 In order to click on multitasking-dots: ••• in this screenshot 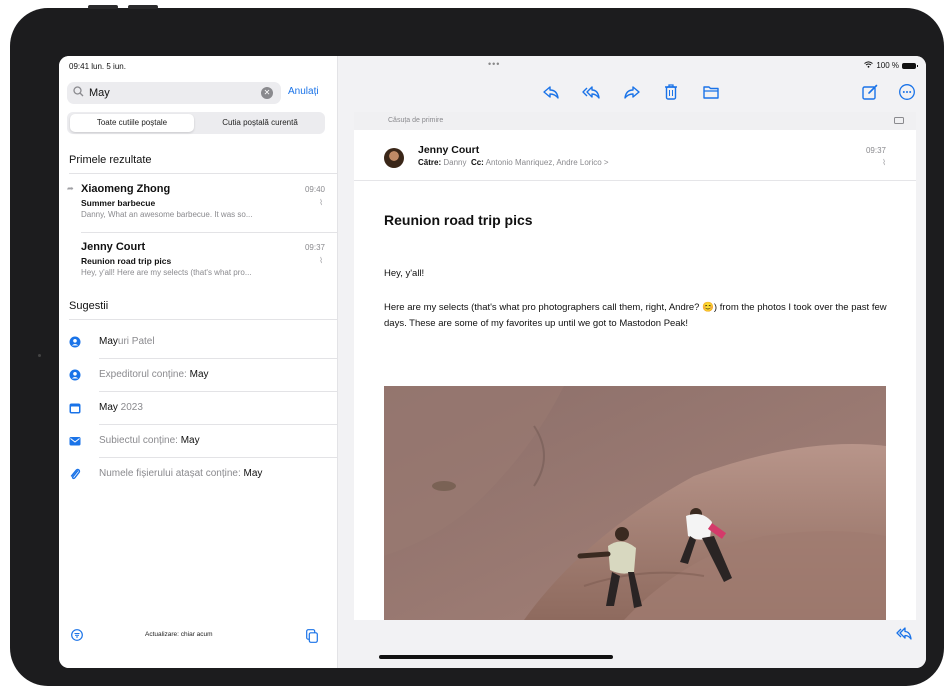, I will do `click(494, 64)`.